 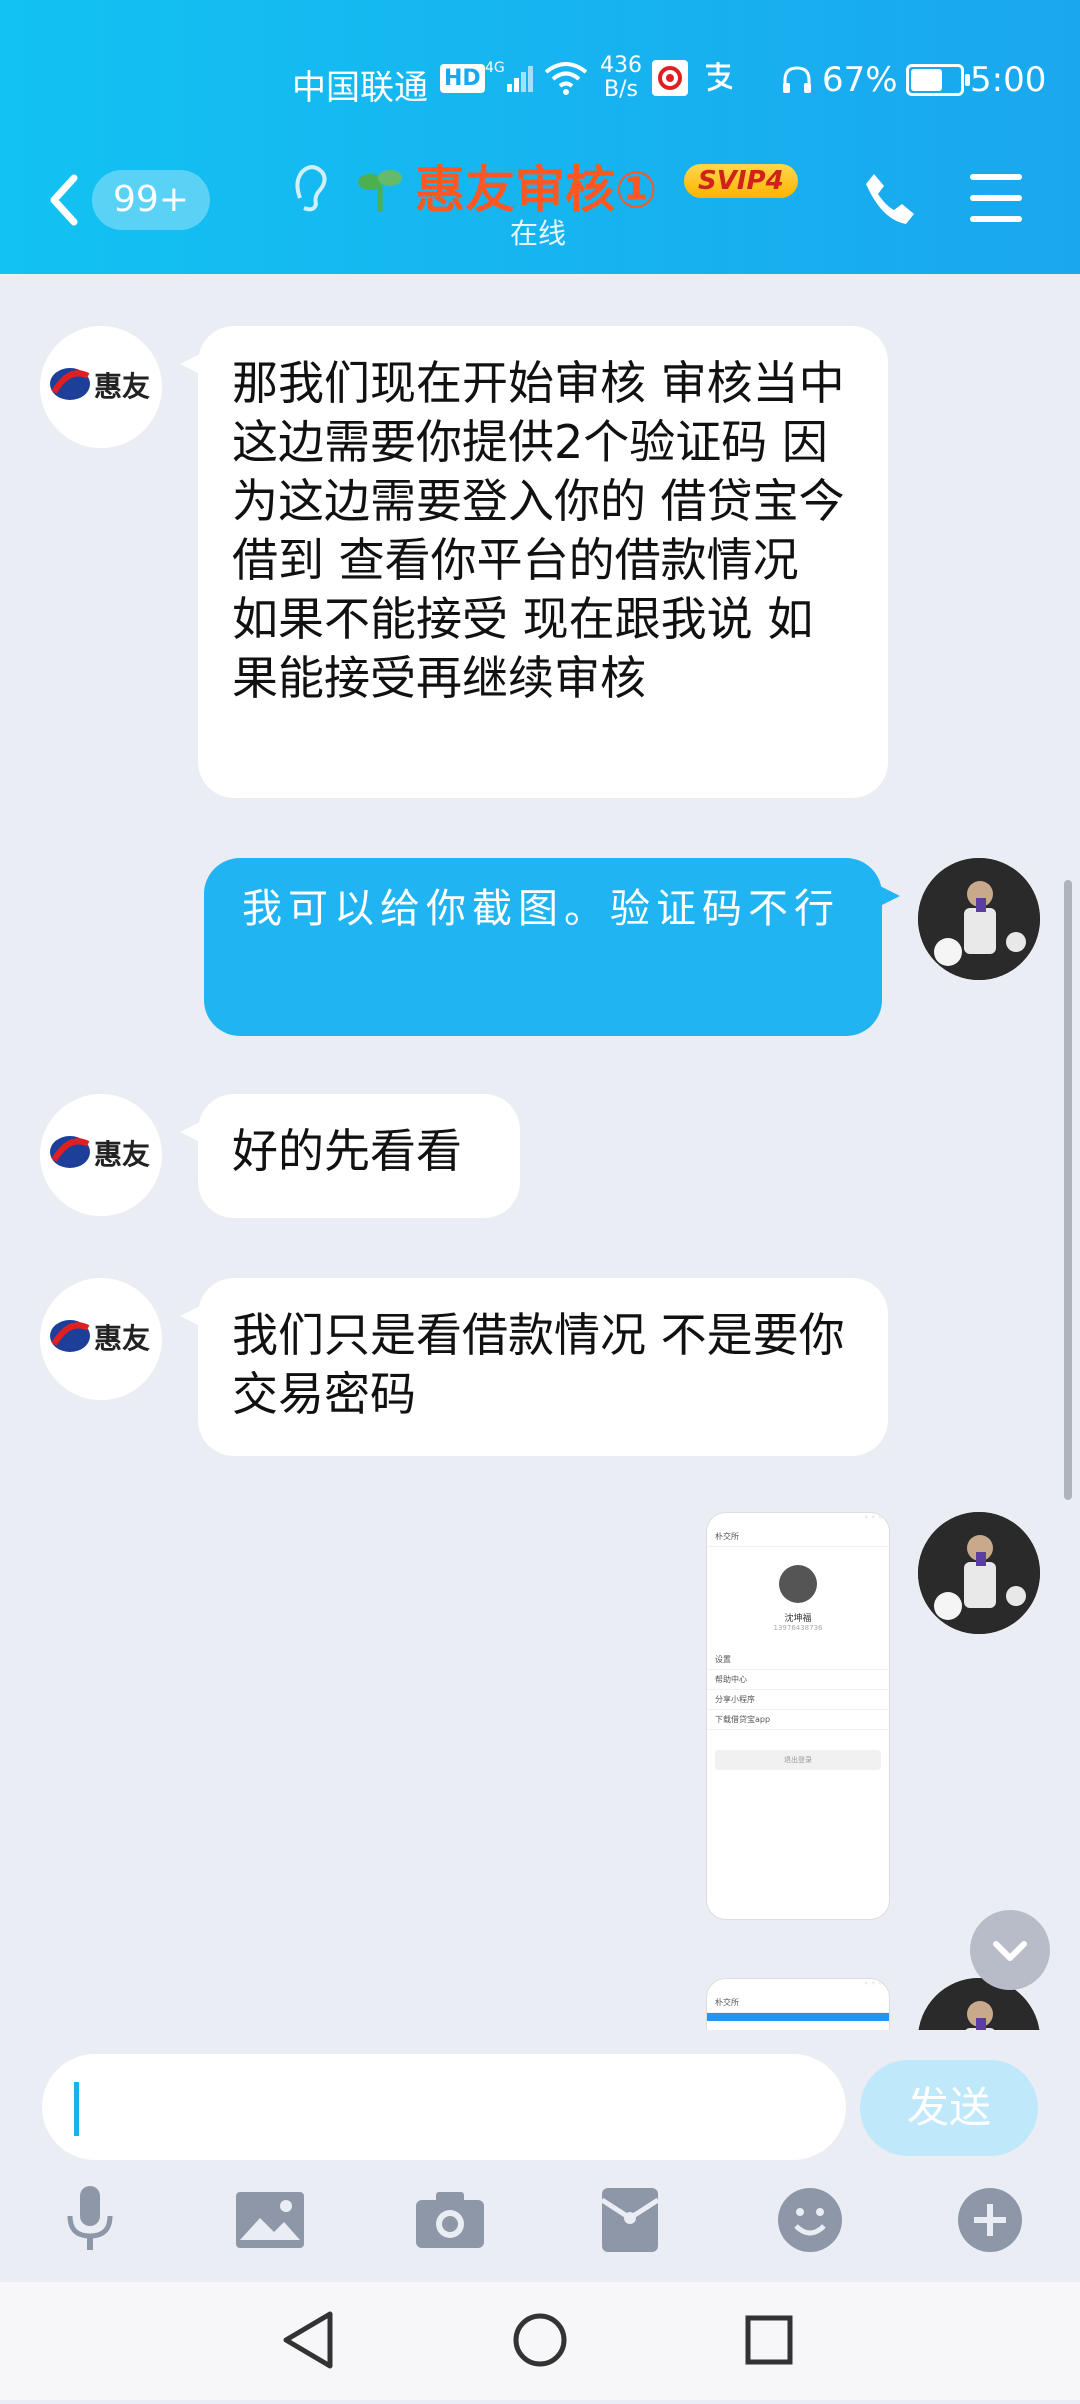 What do you see at coordinates (450, 2220) in the screenshot?
I see `camera-icon` at bounding box center [450, 2220].